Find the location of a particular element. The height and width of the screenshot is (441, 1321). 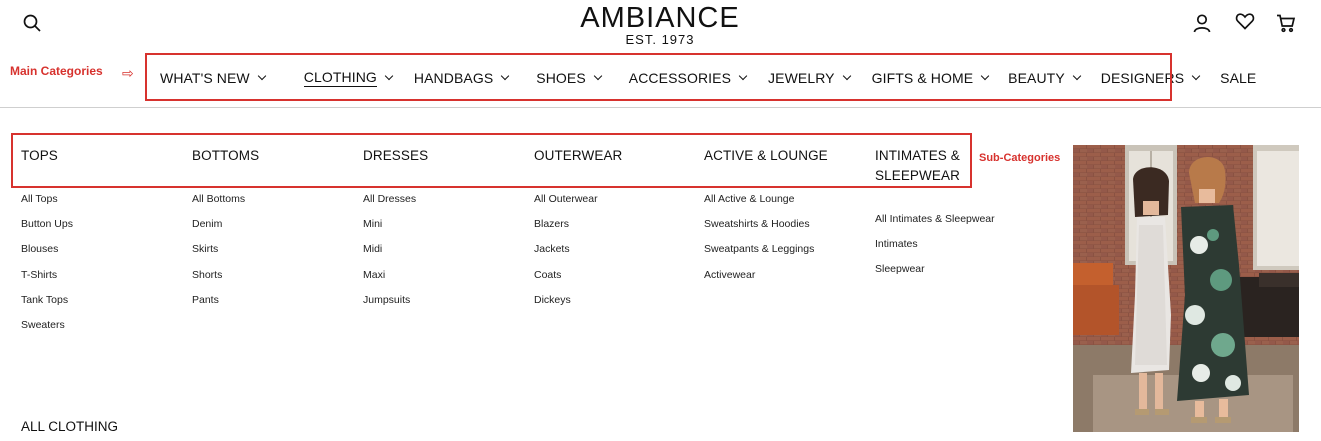

subcategory-link: Maxi is located at coordinates (445, 280).